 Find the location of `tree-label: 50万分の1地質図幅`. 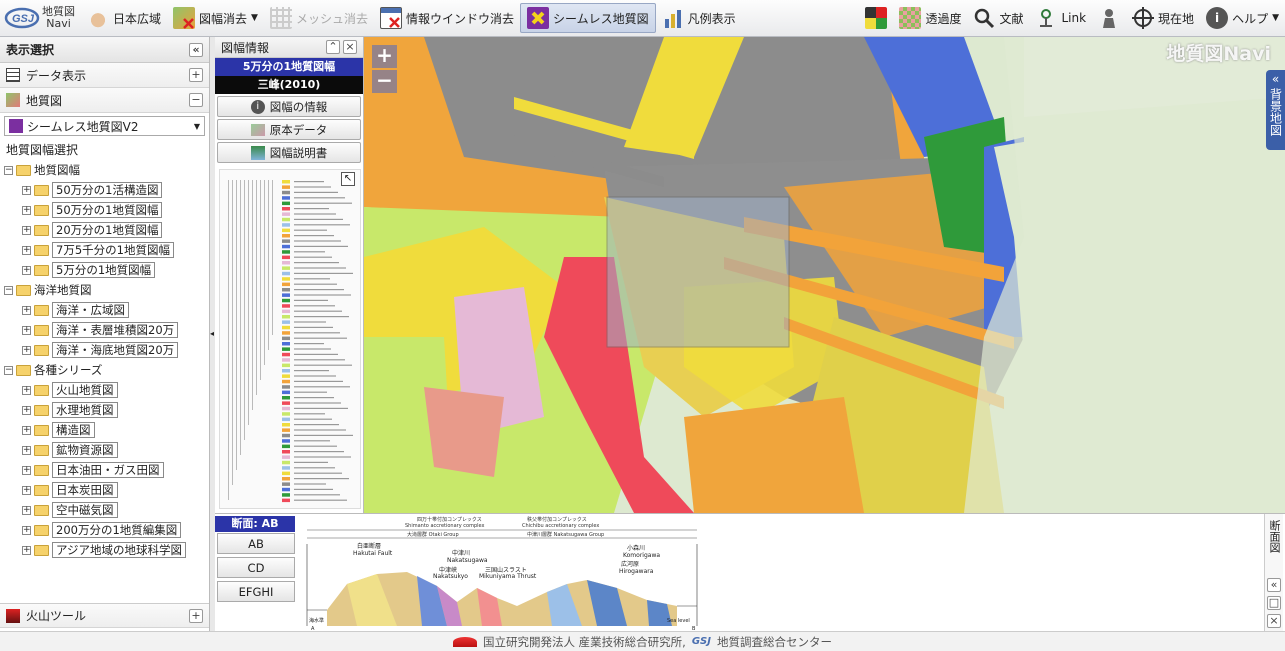

tree-label: 50万分の1地質図幅 is located at coordinates (107, 210).